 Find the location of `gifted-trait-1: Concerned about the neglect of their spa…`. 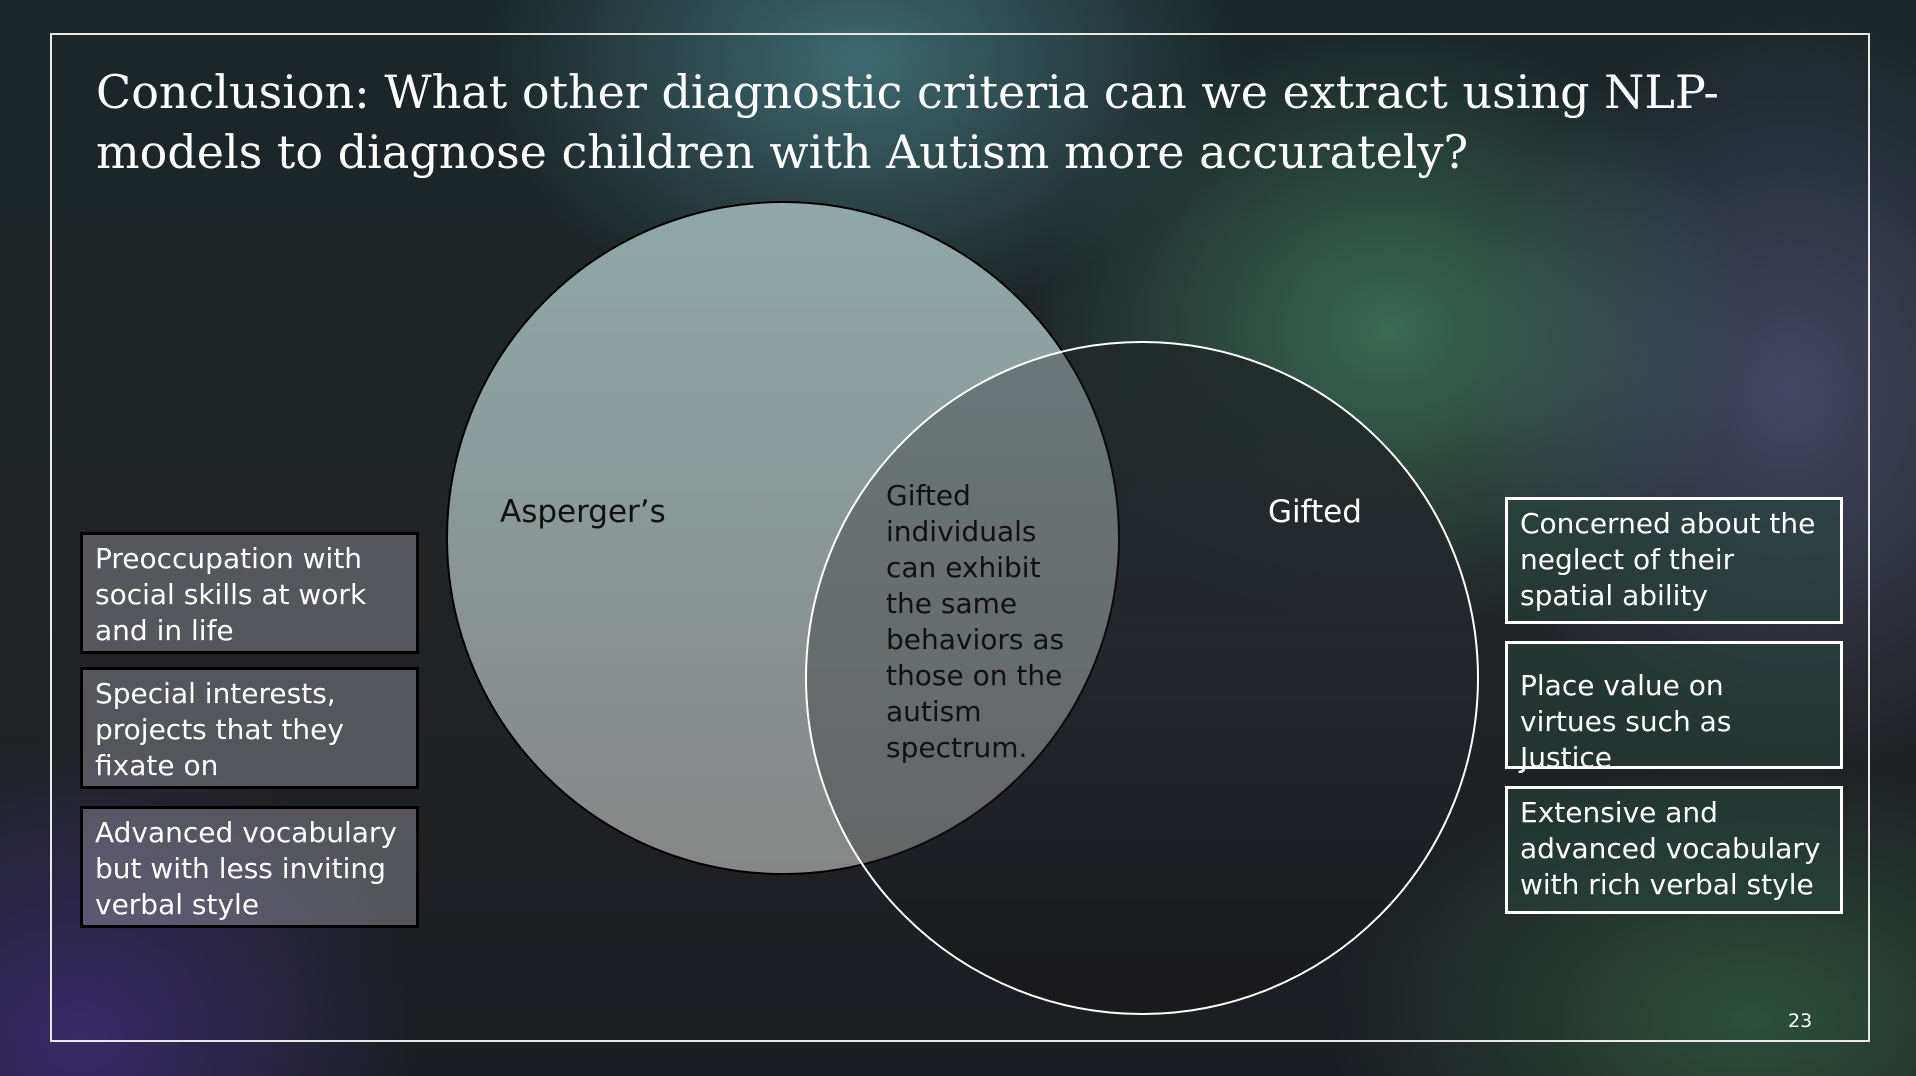

gifted-trait-1: Concerned about the neglect of their spa… is located at coordinates (1674, 560).